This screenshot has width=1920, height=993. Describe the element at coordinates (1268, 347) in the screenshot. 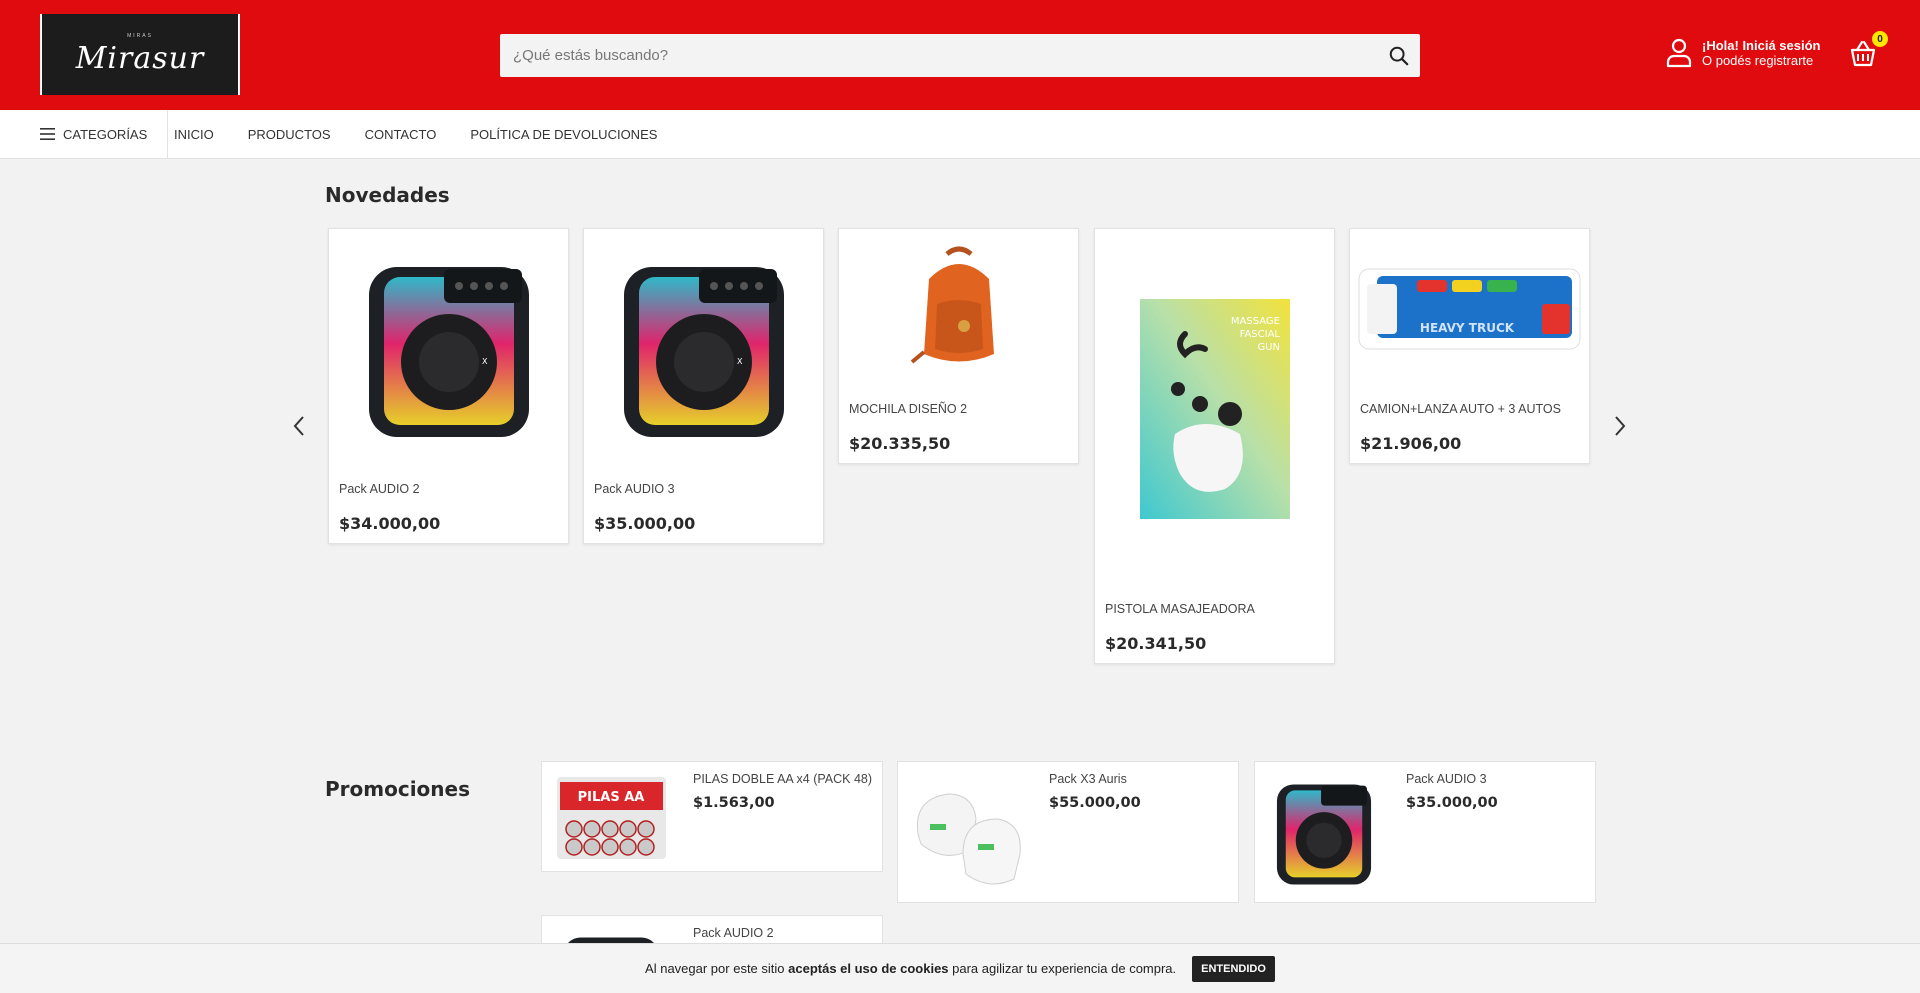

I see `svg-text: GUN` at that location.